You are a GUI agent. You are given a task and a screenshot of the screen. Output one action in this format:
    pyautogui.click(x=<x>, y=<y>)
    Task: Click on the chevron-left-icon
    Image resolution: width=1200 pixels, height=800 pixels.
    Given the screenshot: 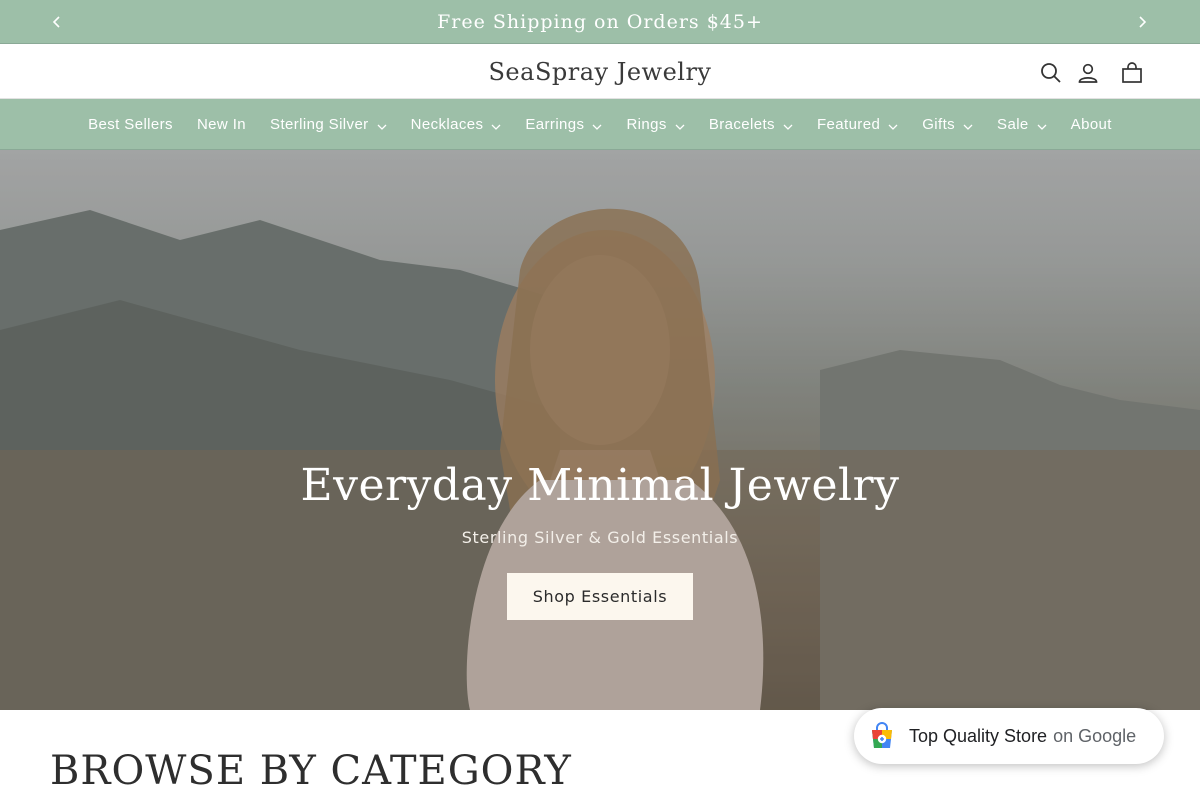 What is the action you would take?
    pyautogui.click(x=57, y=22)
    